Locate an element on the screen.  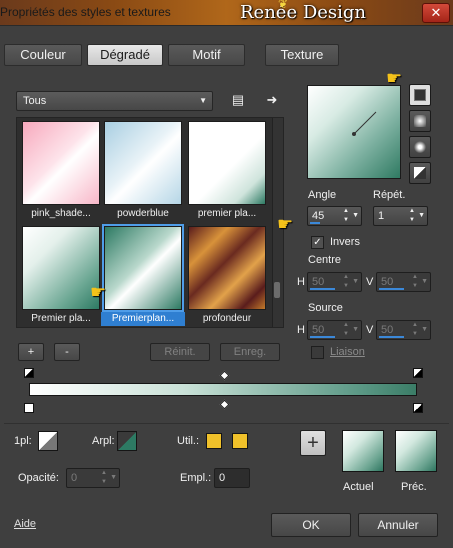
invert-label: Invers is located at coordinates (345, 242).